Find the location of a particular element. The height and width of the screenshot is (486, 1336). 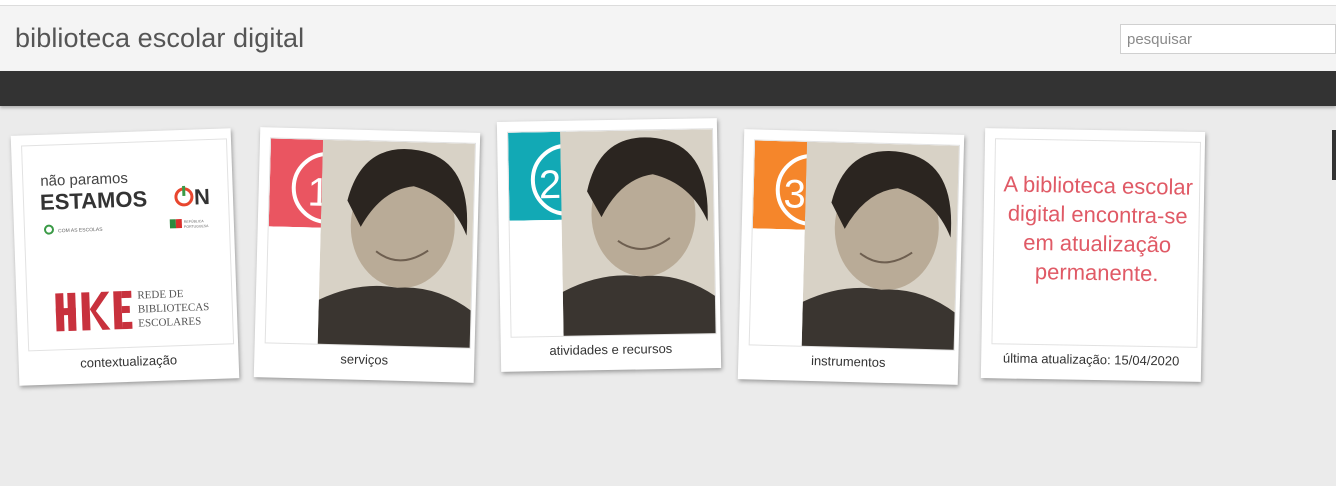

svg-text: REDE DE is located at coordinates (160, 295).